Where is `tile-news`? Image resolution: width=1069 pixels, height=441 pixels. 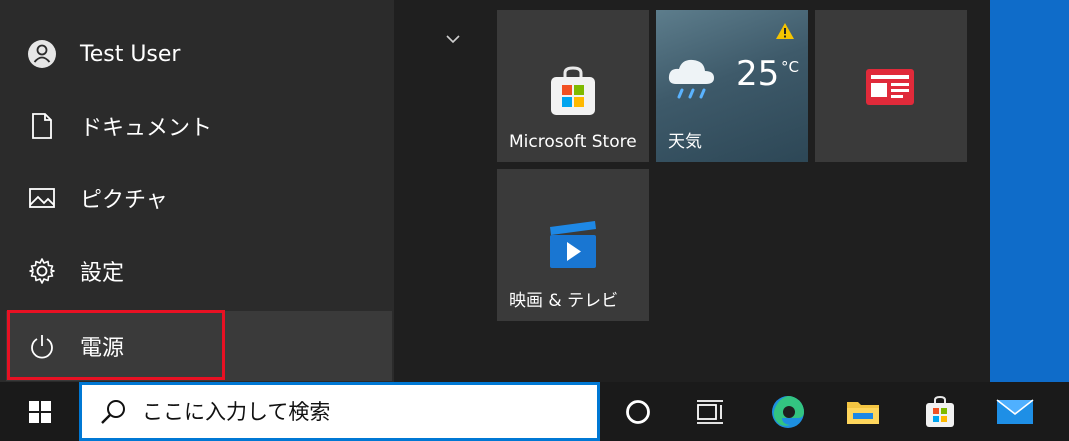
tile-news is located at coordinates (891, 86).